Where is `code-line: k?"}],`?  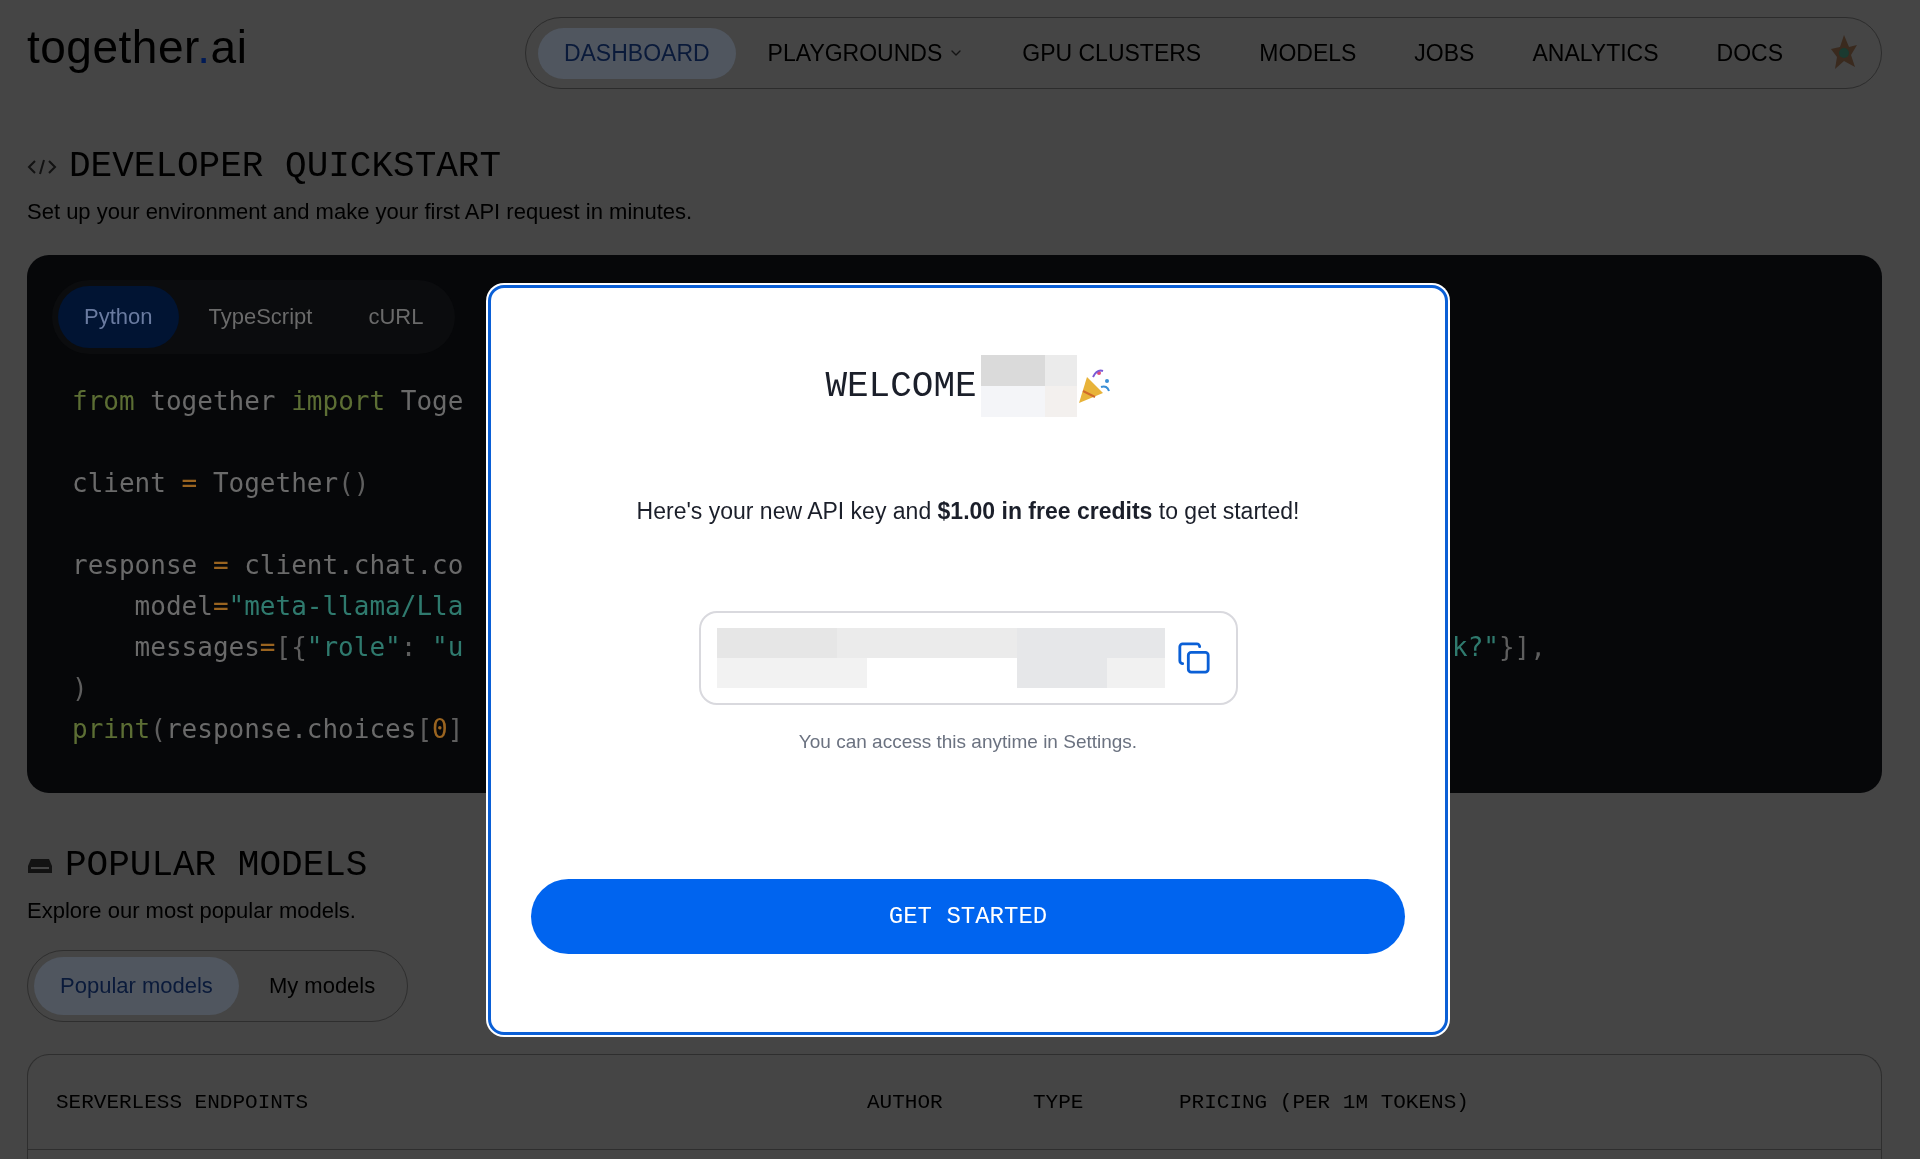
code-line: k?"}], is located at coordinates (1499, 646).